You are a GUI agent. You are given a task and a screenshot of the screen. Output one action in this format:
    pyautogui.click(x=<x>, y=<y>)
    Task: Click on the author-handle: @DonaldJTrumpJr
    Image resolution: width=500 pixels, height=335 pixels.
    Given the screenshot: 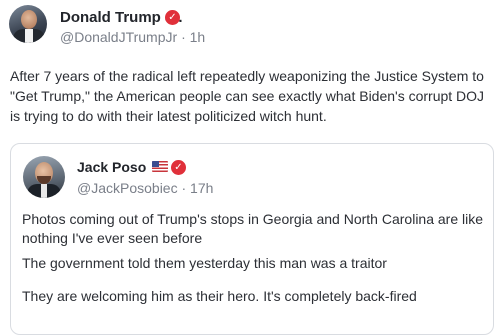 What is the action you would take?
    pyautogui.click(x=119, y=37)
    